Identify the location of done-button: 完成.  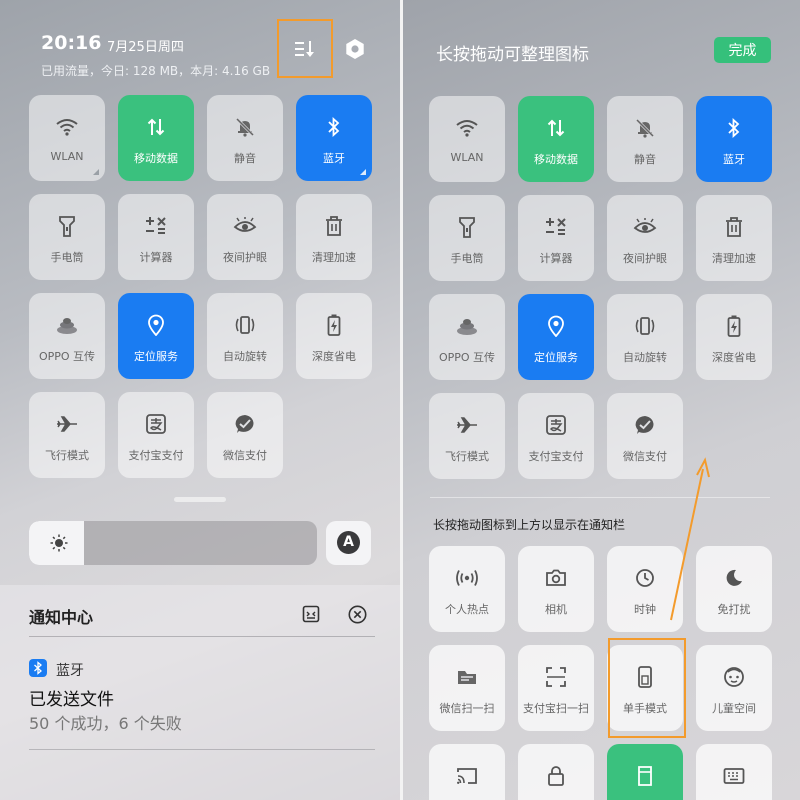
(742, 50).